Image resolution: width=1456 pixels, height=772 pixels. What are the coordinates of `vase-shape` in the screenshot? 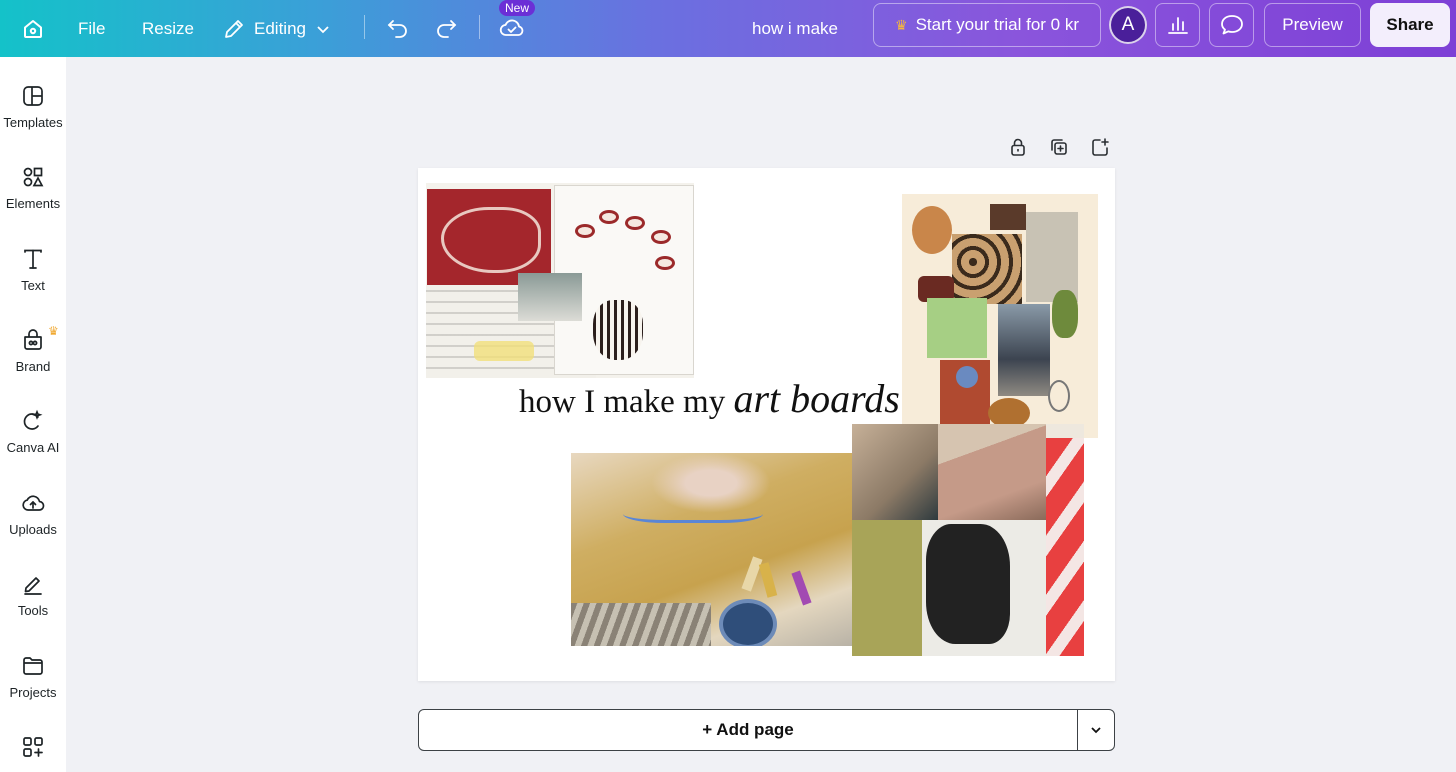 It's located at (618, 330).